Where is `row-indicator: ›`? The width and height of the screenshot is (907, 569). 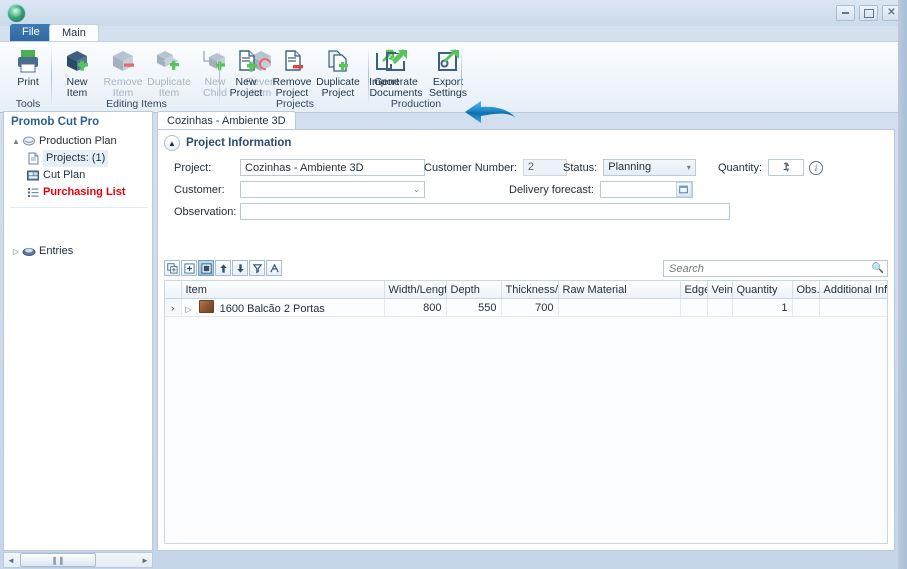 row-indicator: › is located at coordinates (173, 307).